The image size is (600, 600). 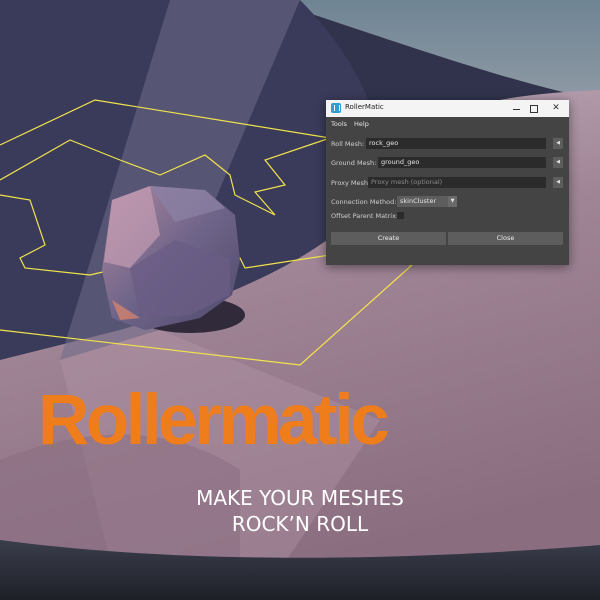 I want to click on connection-method-value: skinCluster, so click(x=418, y=201).